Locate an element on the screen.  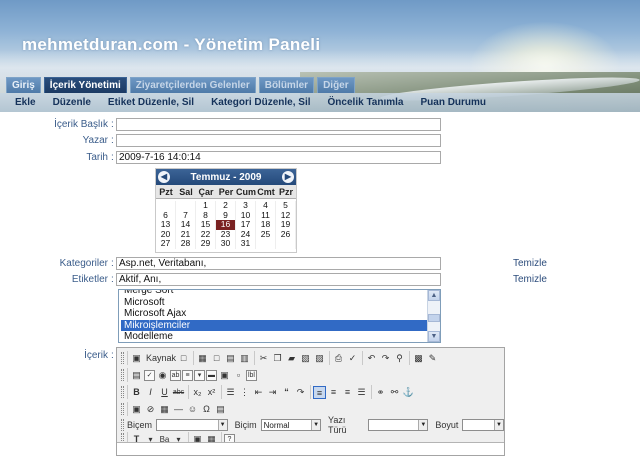
new-page-icon: □ is located at coordinates (216, 358).